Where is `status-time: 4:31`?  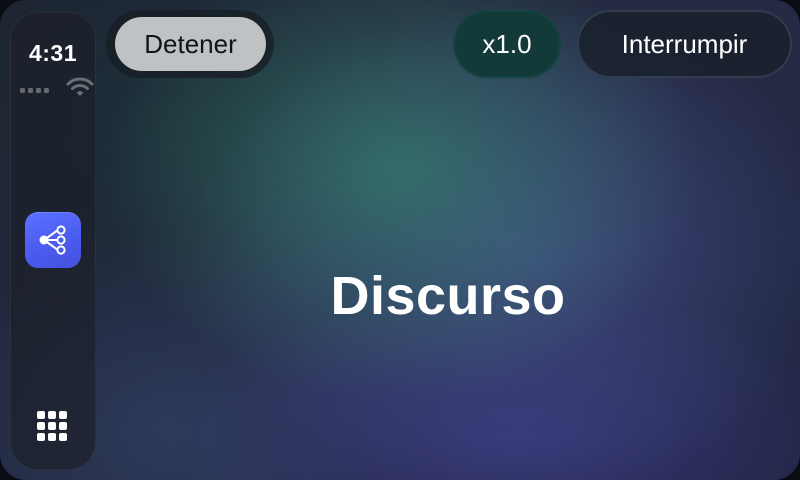
status-time: 4:31 is located at coordinates (53, 53).